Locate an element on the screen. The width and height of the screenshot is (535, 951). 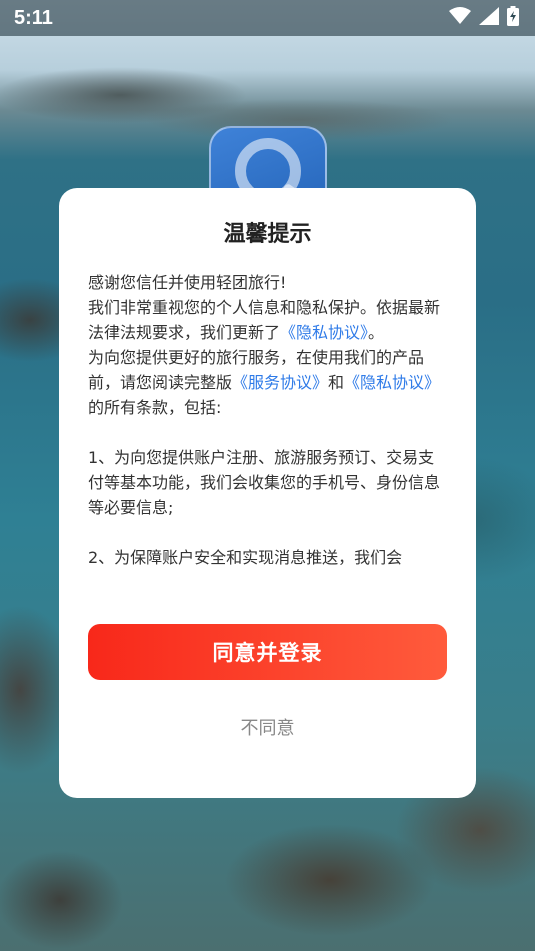
cellular-signal-icon is located at coordinates (489, 18).